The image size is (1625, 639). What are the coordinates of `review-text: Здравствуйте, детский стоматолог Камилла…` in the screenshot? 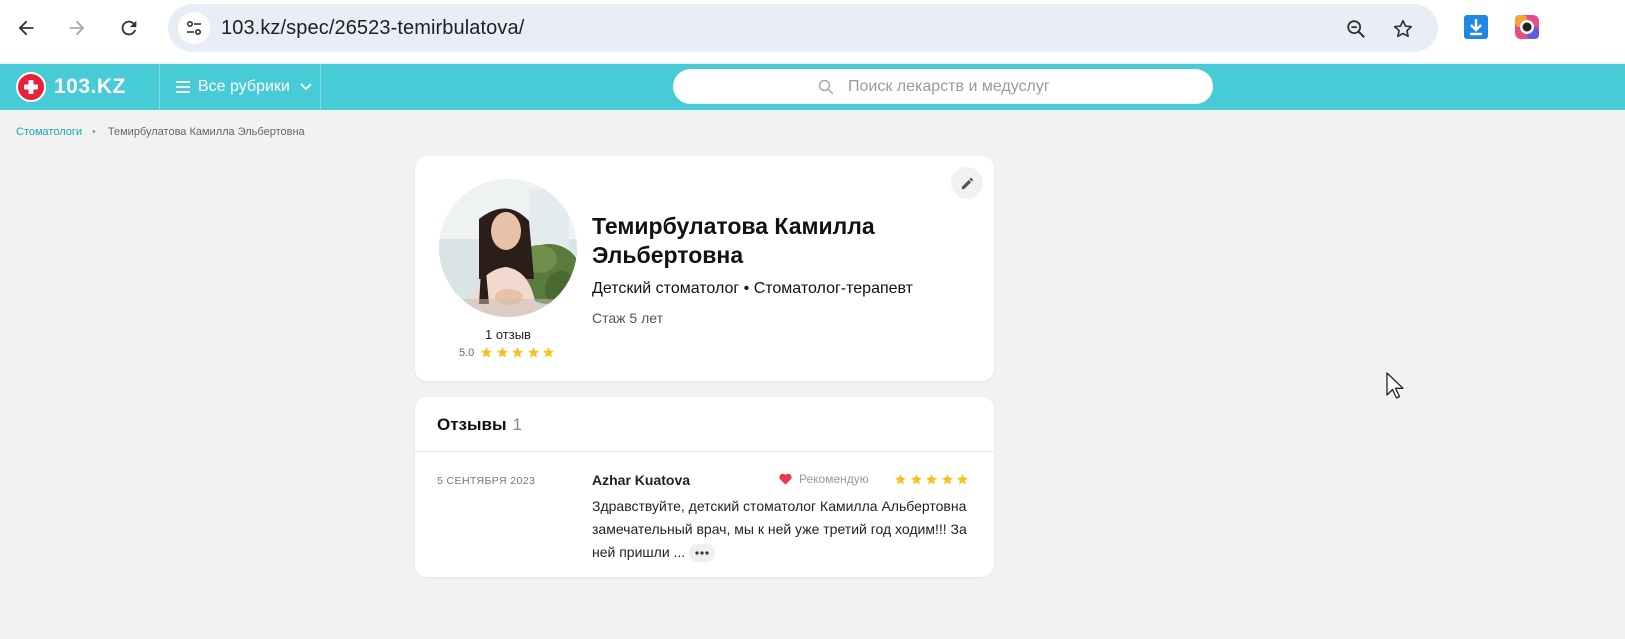 It's located at (787, 529).